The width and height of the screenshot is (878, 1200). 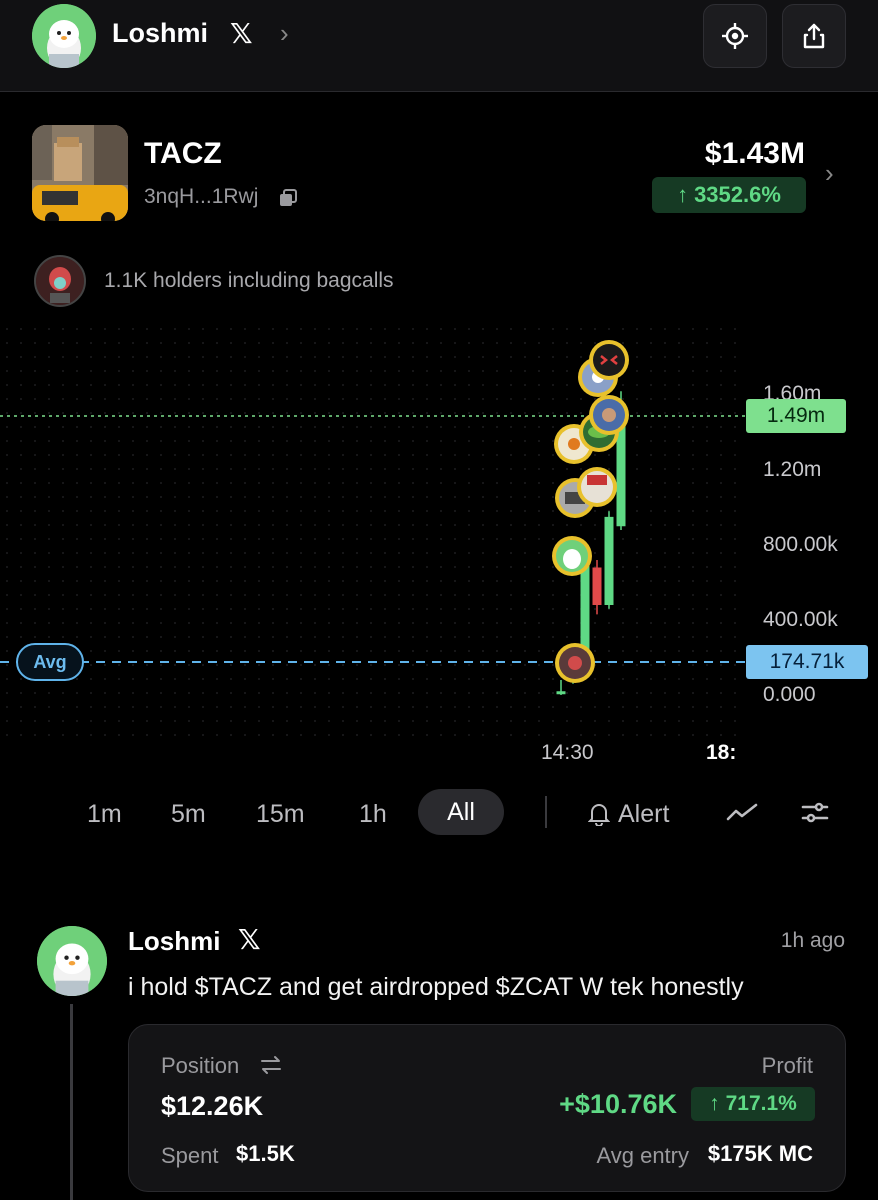 I want to click on spent-label: Spent, so click(x=190, y=1155).